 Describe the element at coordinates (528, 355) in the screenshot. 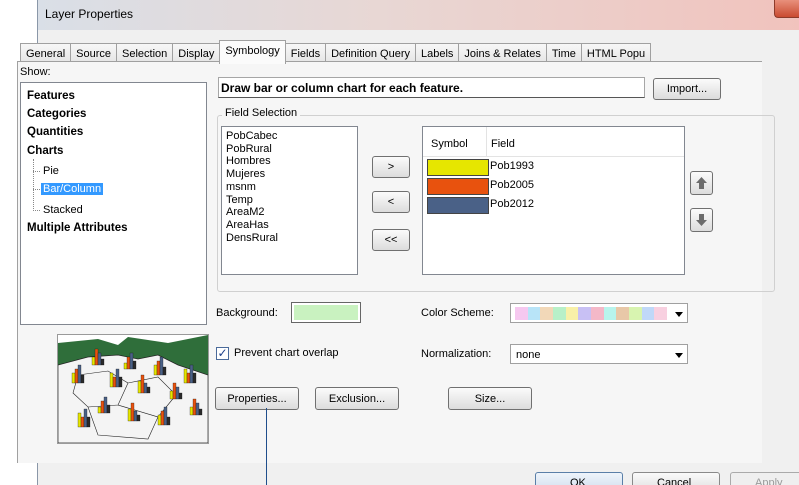

I see `normalization-value: none` at that location.